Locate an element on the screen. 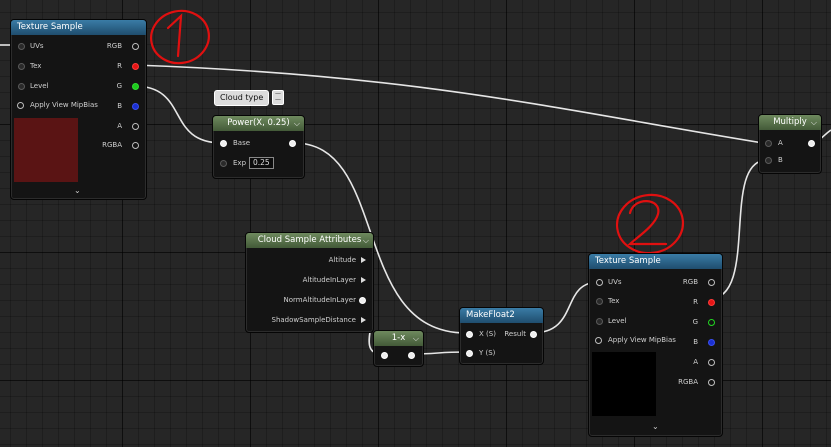  exp-input-label: Exp is located at coordinates (240, 163).